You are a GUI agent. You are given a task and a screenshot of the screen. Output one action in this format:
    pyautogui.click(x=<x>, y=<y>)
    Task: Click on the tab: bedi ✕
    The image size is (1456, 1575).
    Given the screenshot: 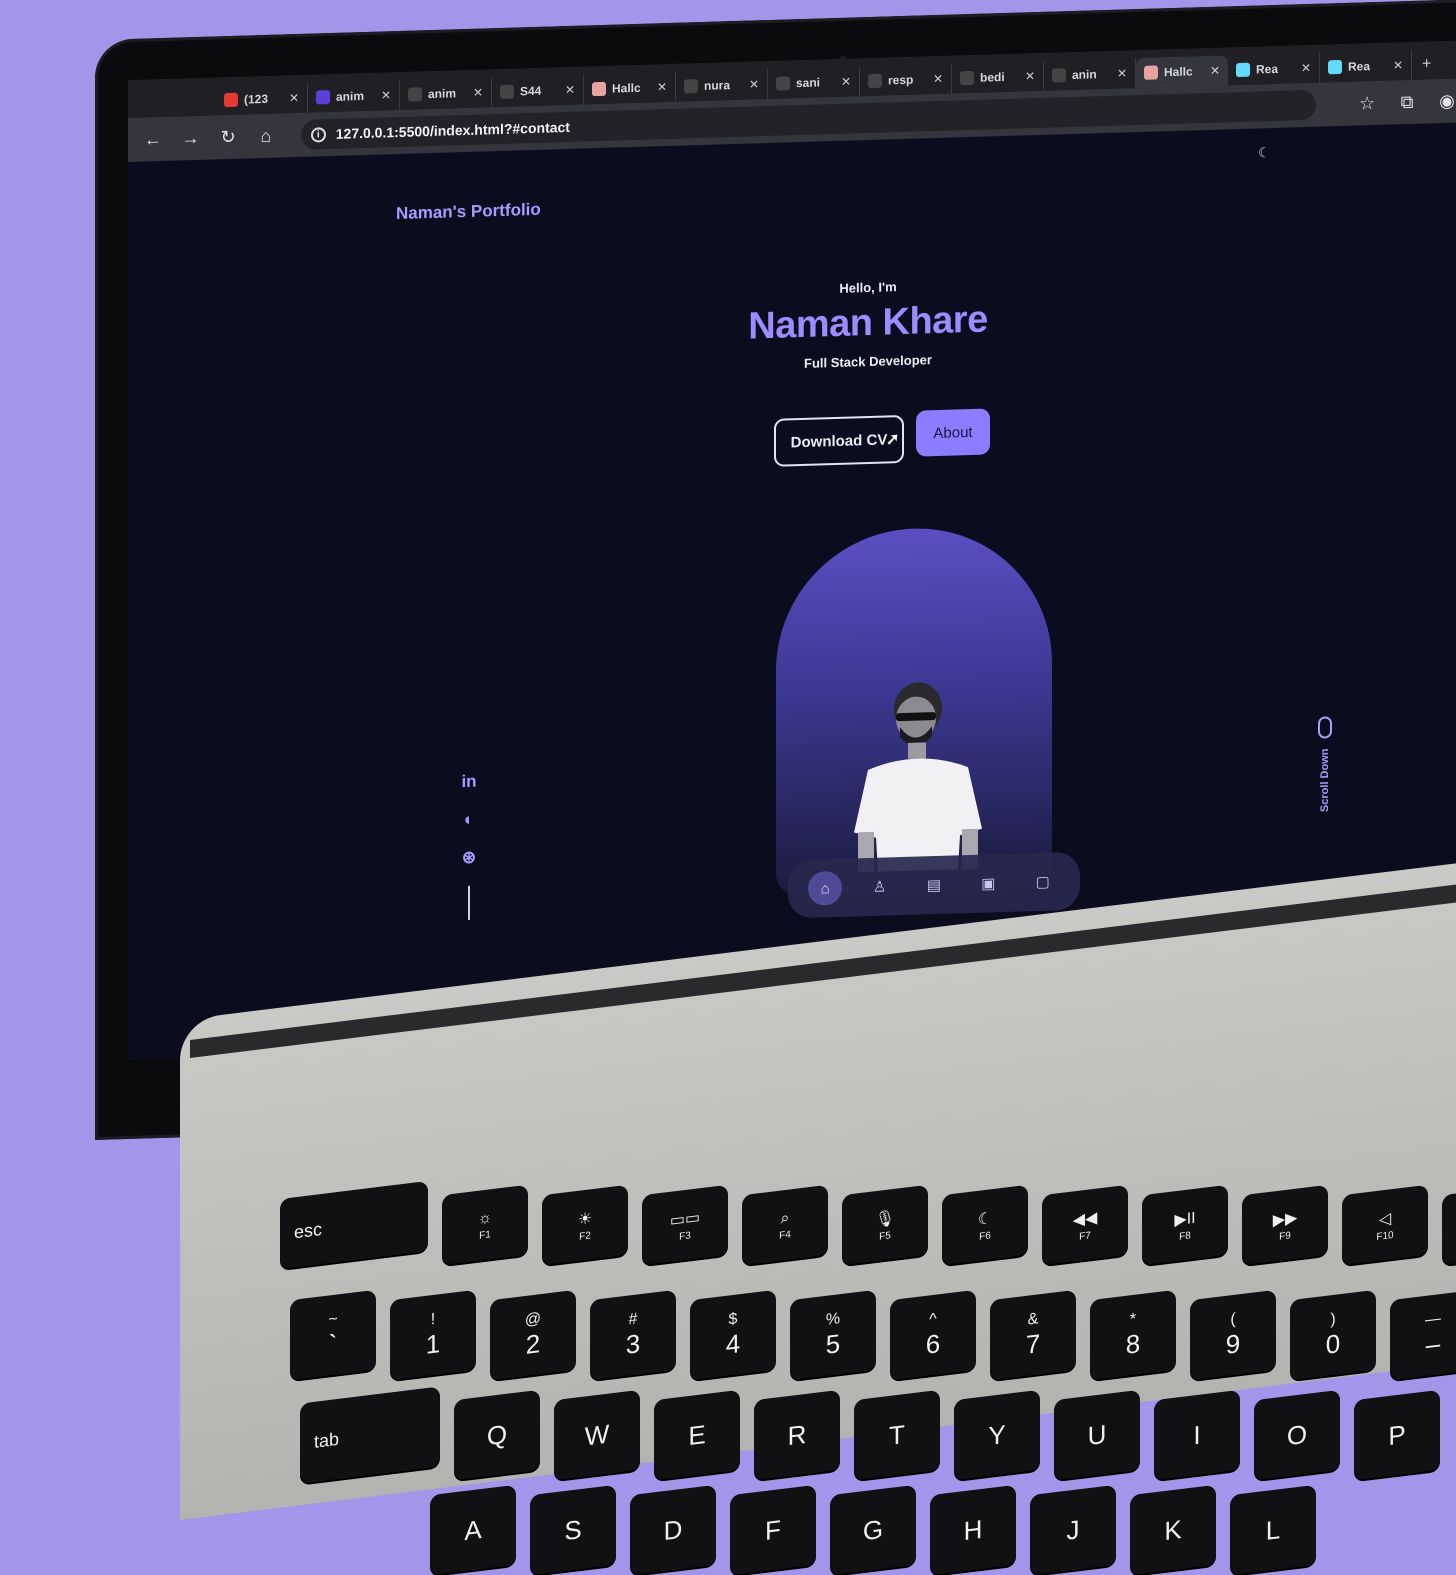 What is the action you would take?
    pyautogui.click(x=998, y=77)
    